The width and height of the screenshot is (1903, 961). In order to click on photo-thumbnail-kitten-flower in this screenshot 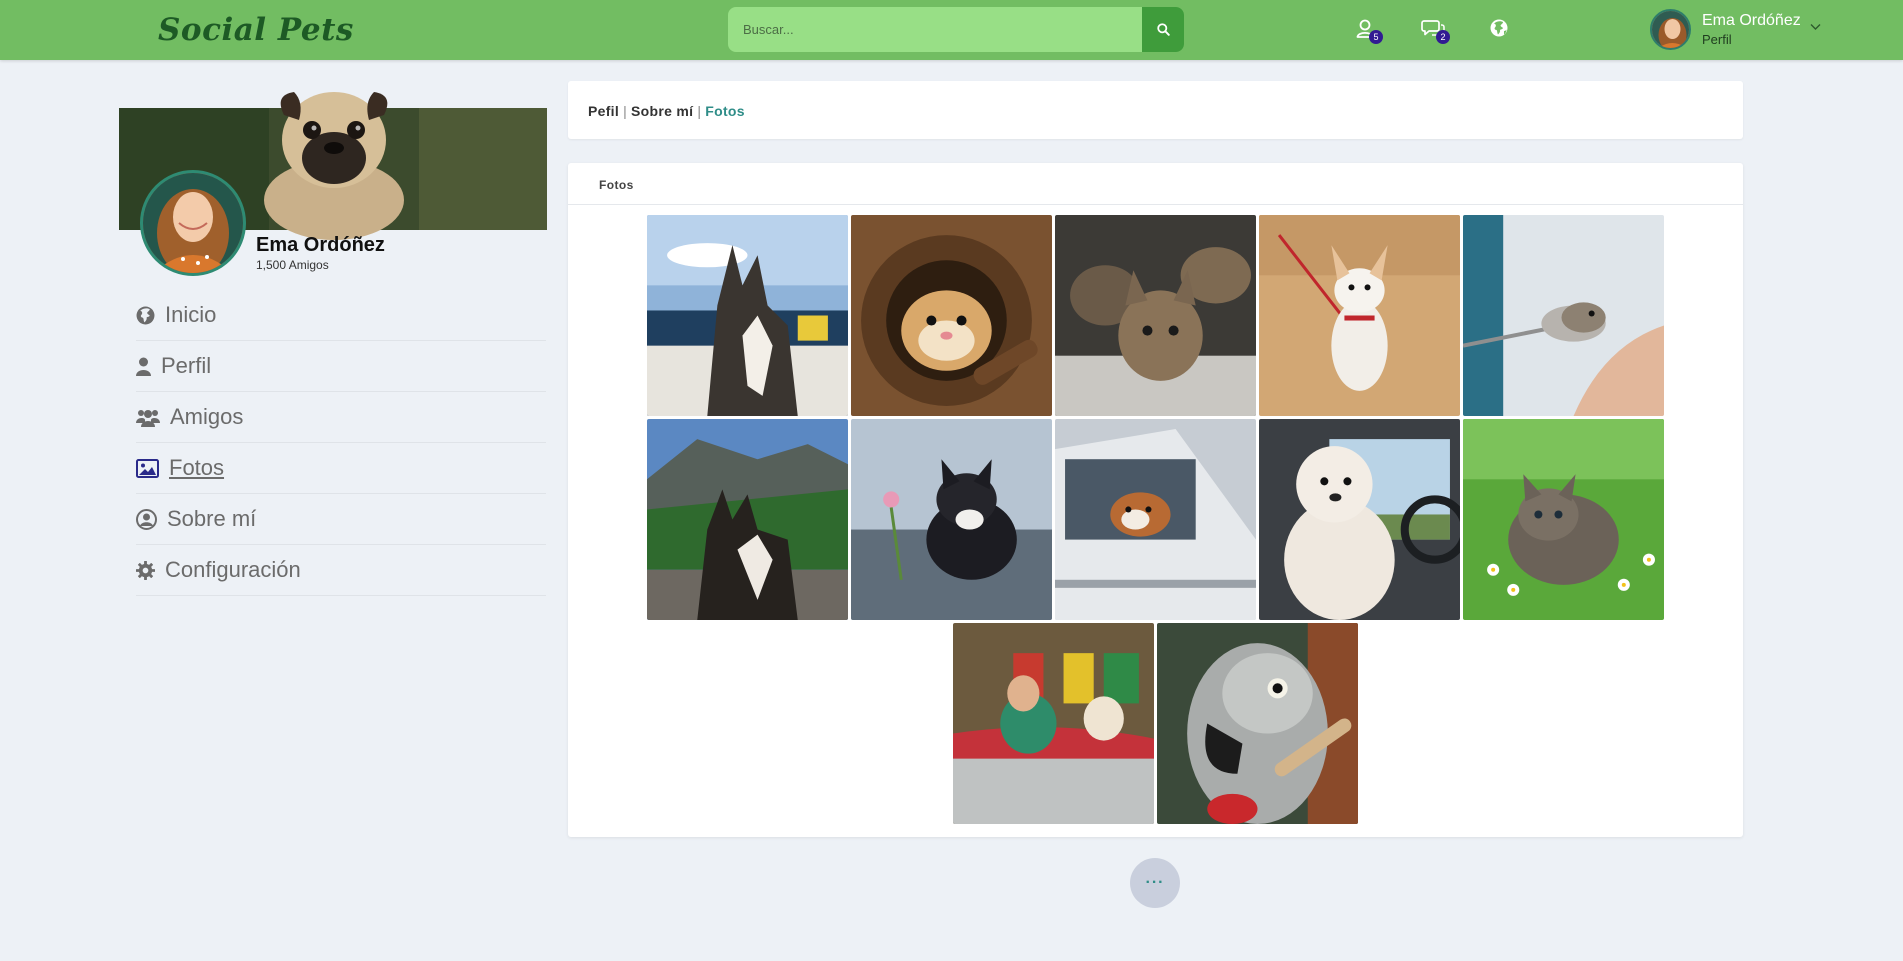, I will do `click(951, 519)`.